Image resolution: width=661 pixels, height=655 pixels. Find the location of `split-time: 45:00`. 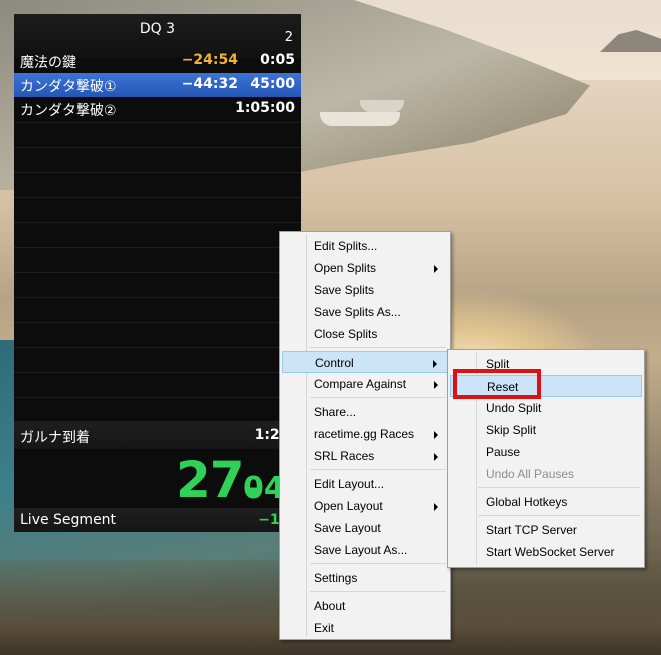

split-time: 45:00 is located at coordinates (272, 84).